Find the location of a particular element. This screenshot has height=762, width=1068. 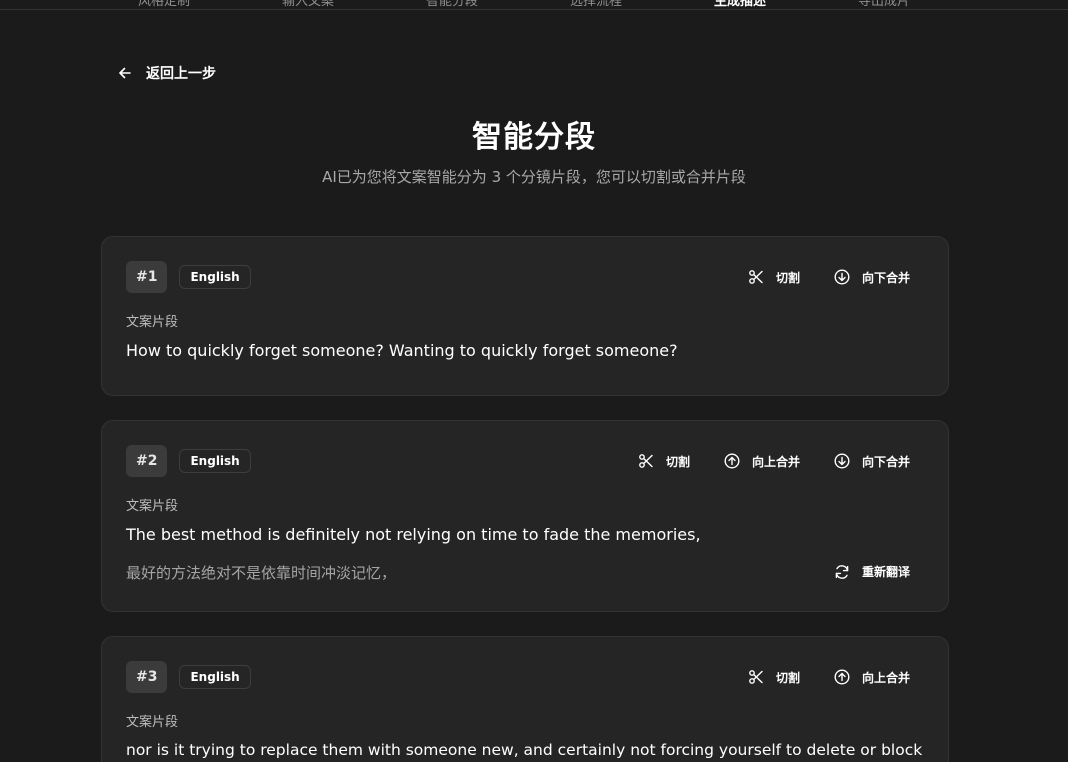

refresh-icon is located at coordinates (842, 572).